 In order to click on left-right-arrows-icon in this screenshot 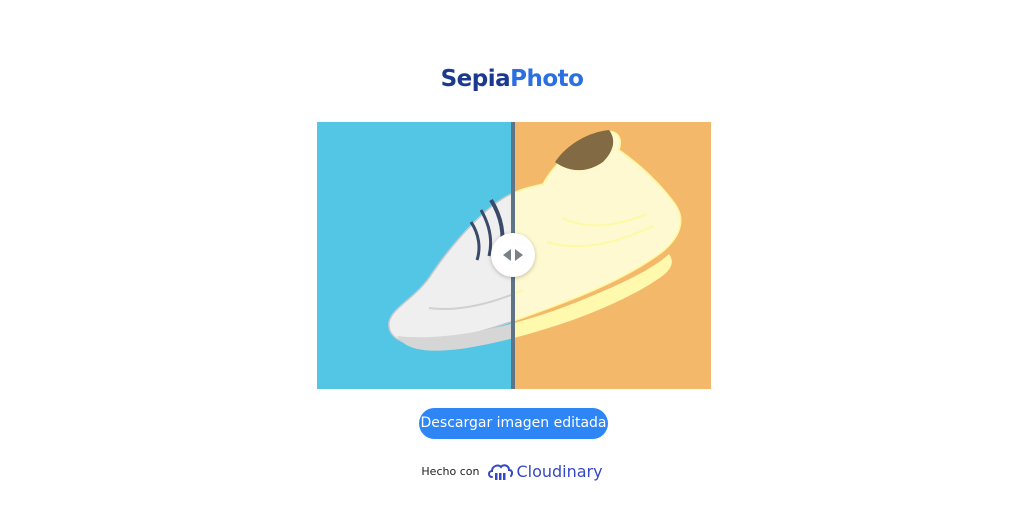, I will do `click(513, 255)`.